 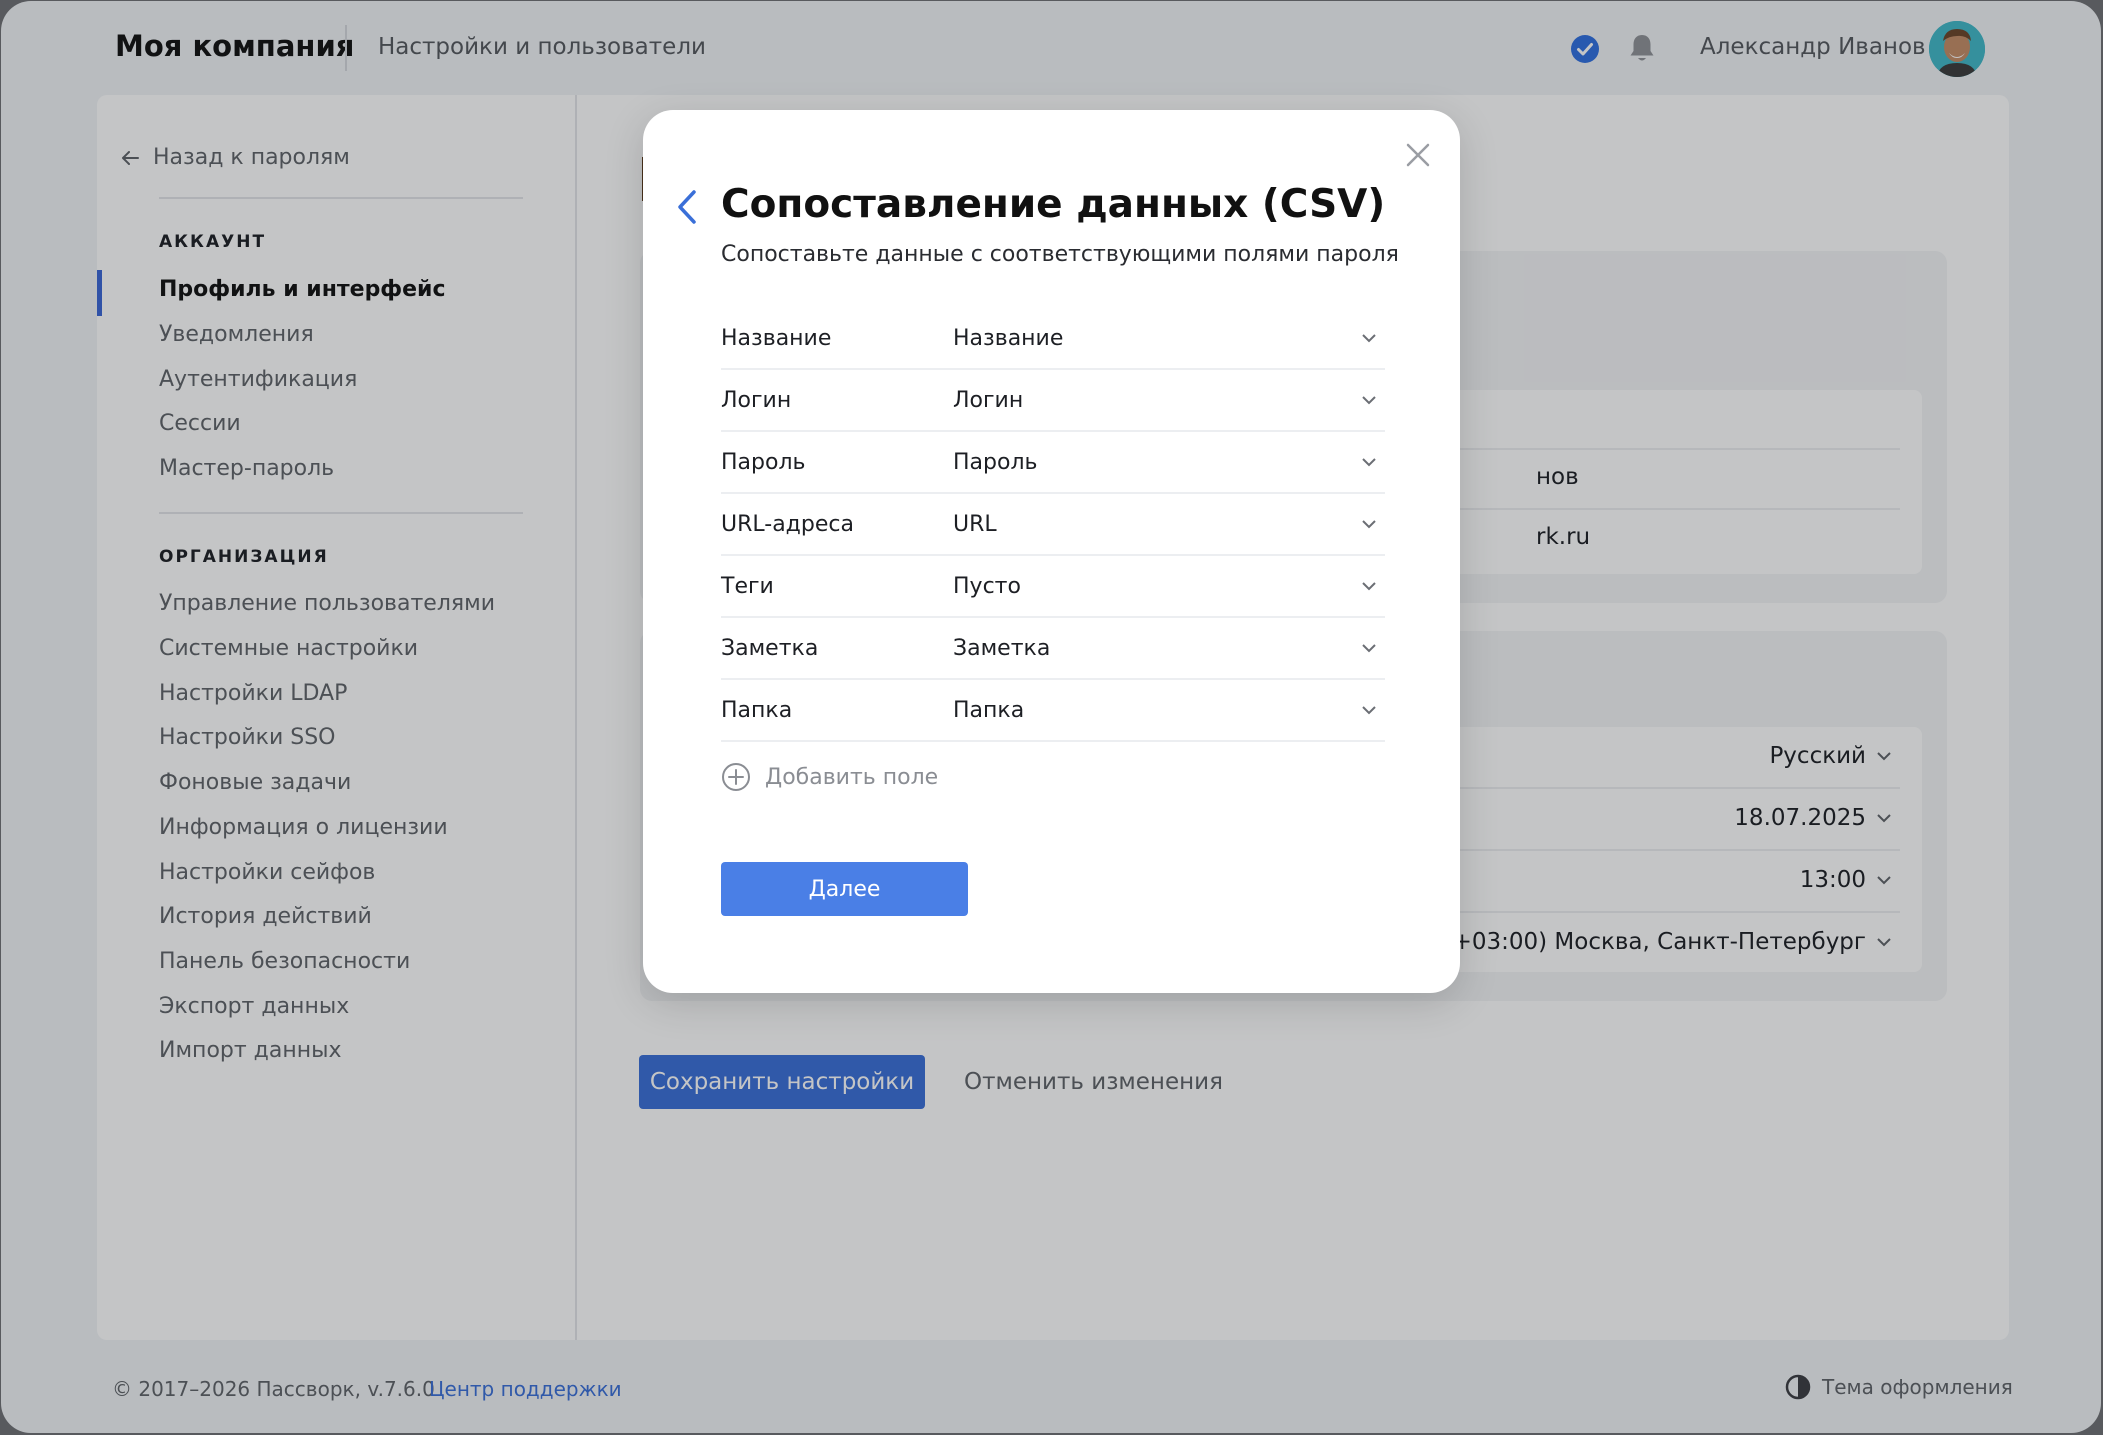 What do you see at coordinates (770, 648) in the screenshot?
I see `field-label: Заметка` at bounding box center [770, 648].